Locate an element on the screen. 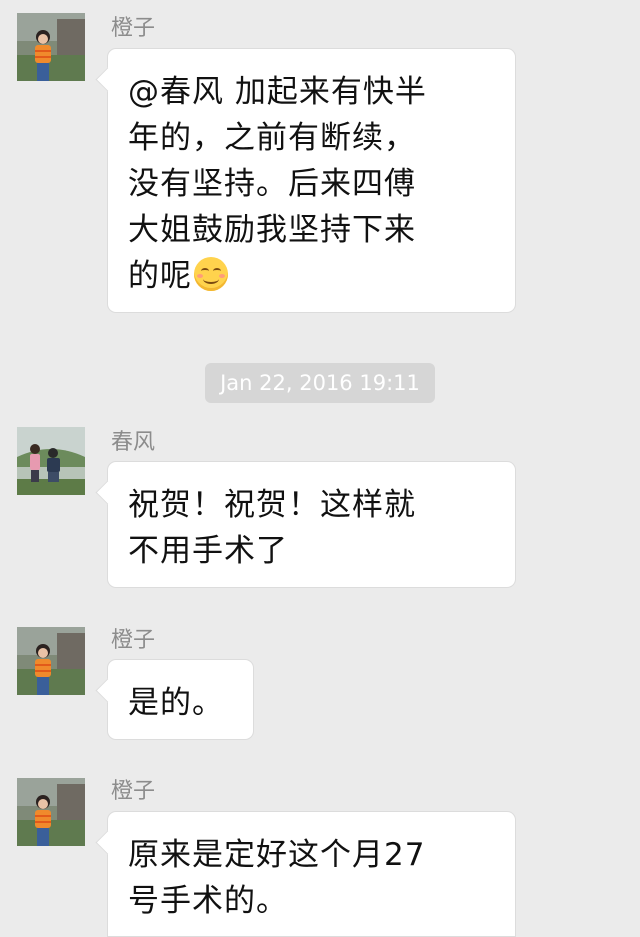 This screenshot has width=640, height=937. message-text: 不用手术了 is located at coordinates (208, 551).